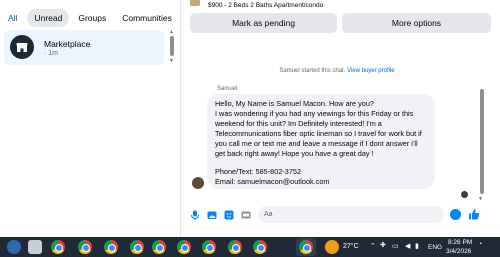 The height and width of the screenshot is (257, 500). What do you see at coordinates (229, 215) in the screenshot?
I see `sticker-icon` at bounding box center [229, 215].